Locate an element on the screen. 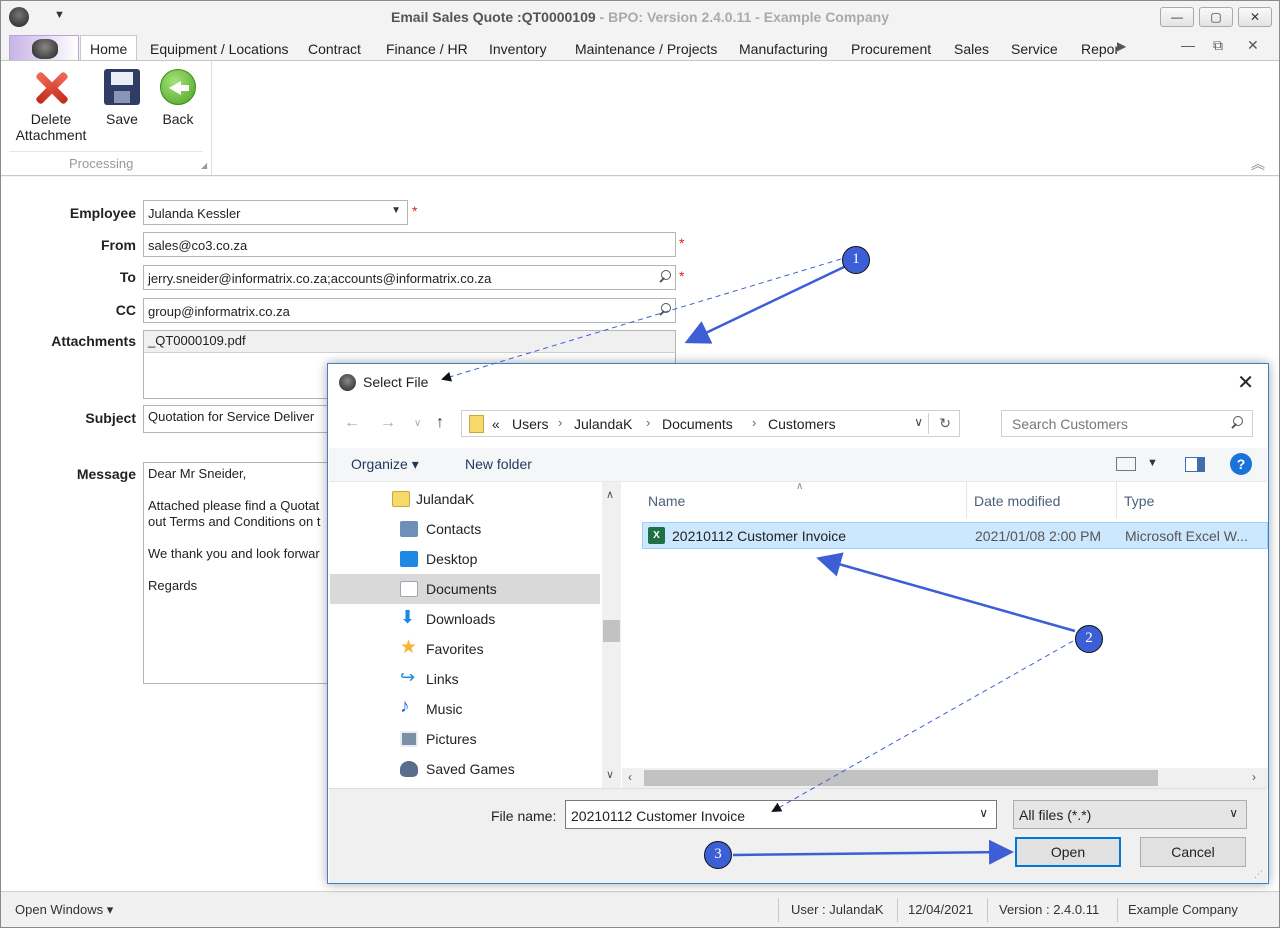  tab-inventory: Inventory is located at coordinates (518, 49).